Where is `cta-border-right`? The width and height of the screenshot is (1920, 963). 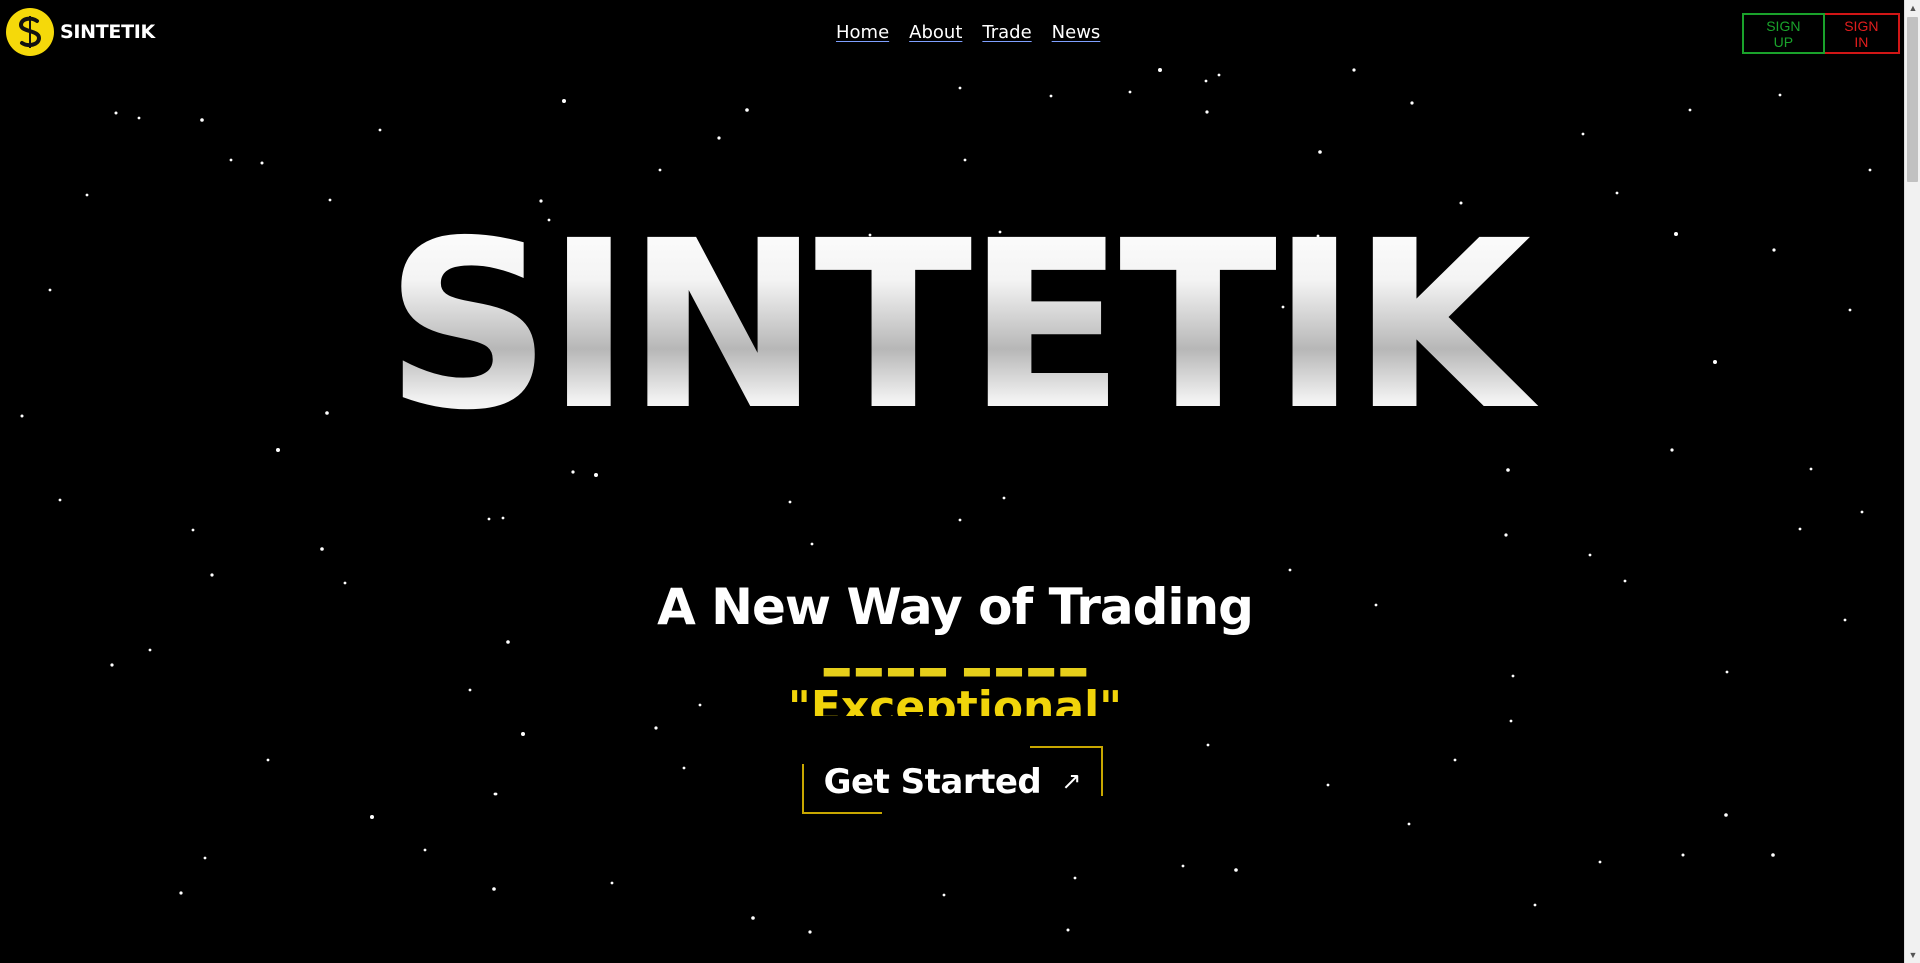 cta-border-right is located at coordinates (1102, 771).